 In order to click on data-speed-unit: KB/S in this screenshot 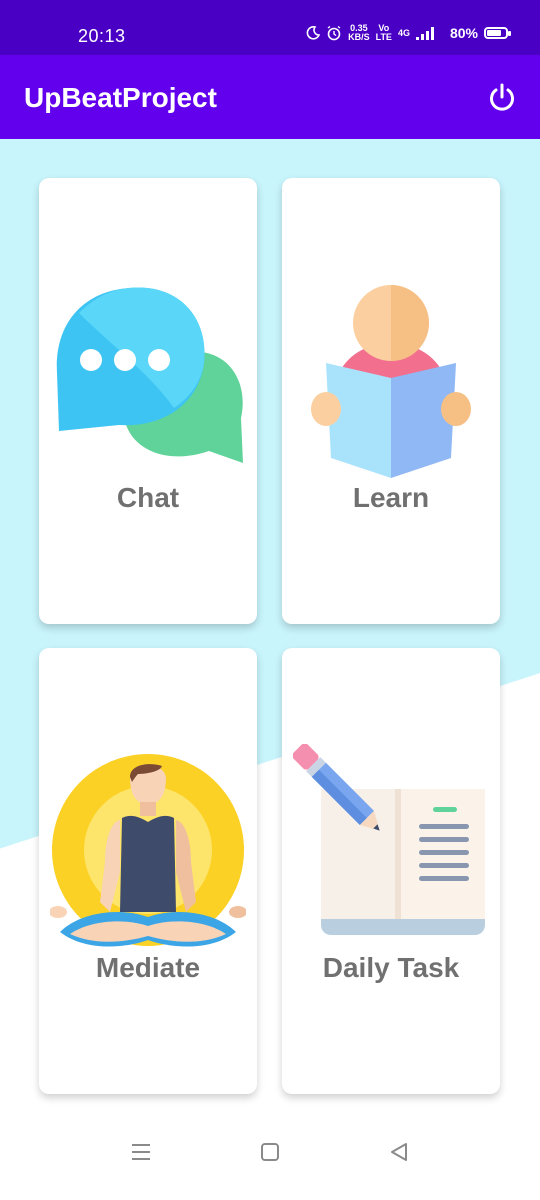, I will do `click(359, 37)`.